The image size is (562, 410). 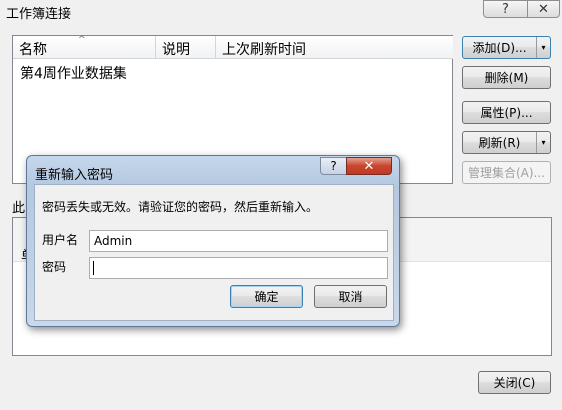 What do you see at coordinates (186, 47) in the screenshot?
I see `column-header-description: 说明` at bounding box center [186, 47].